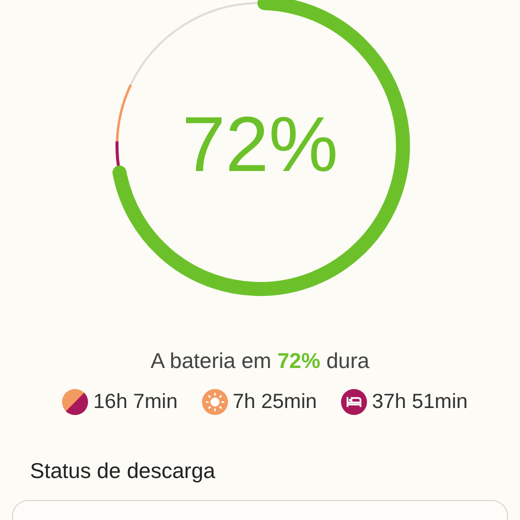  Describe the element at coordinates (420, 402) in the screenshot. I see `duration-text: 37h 51min` at that location.